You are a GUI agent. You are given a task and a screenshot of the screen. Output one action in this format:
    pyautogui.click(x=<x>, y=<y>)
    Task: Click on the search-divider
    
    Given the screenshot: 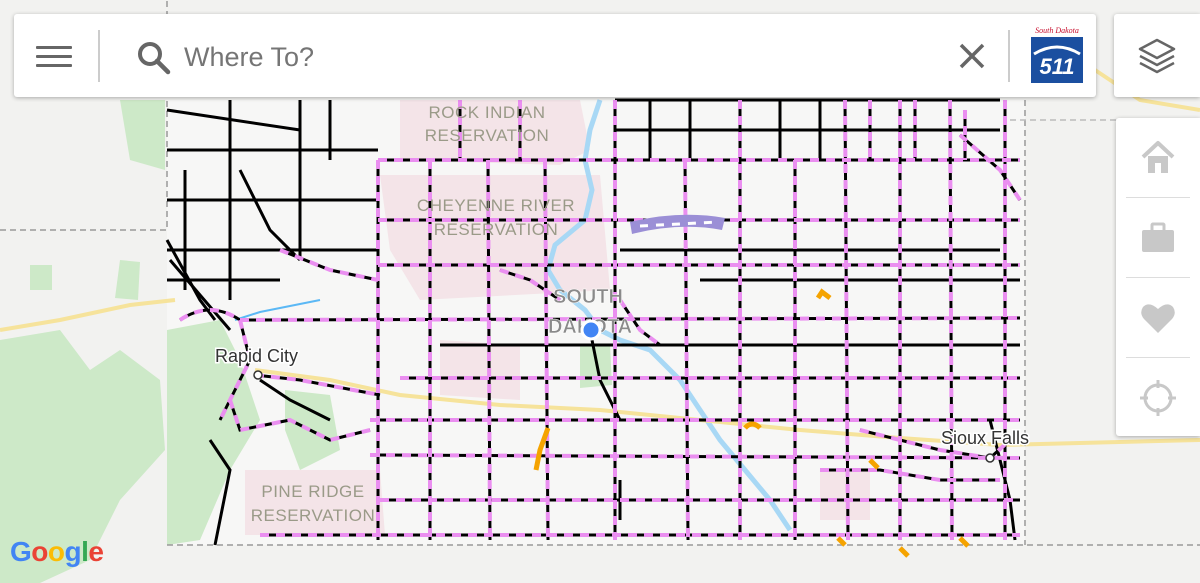 What is the action you would take?
    pyautogui.click(x=99, y=56)
    